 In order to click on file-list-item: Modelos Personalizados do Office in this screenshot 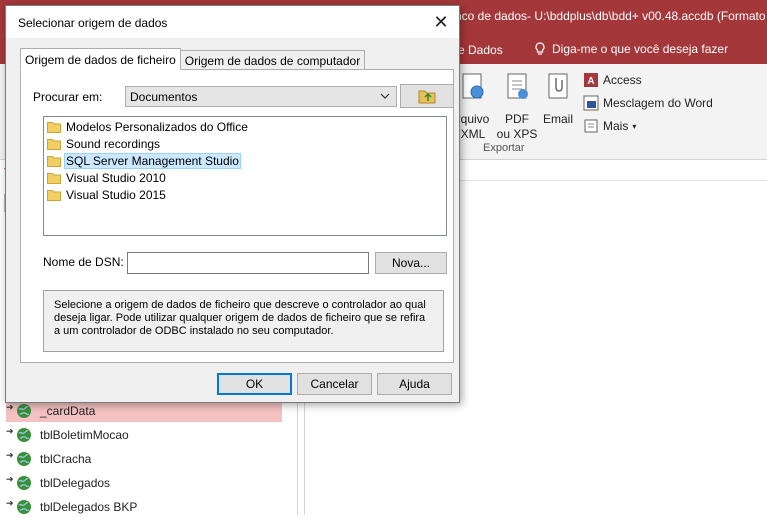, I will do `click(148, 127)`.